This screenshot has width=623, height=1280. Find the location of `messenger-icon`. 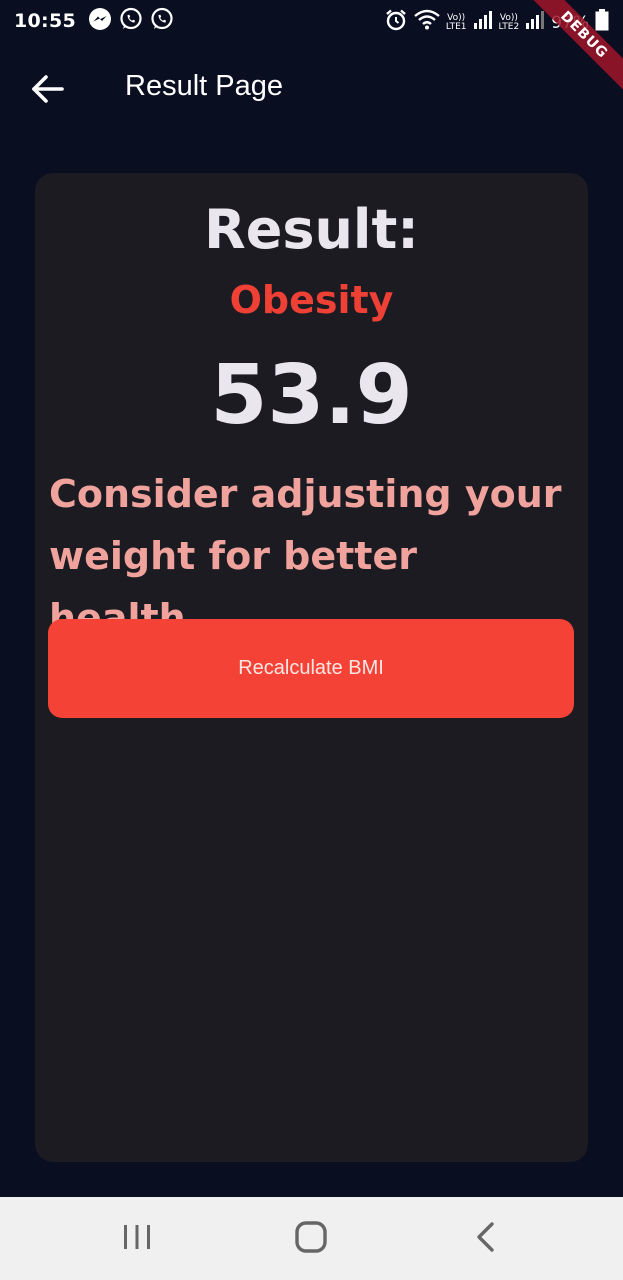

messenger-icon is located at coordinates (100, 21).